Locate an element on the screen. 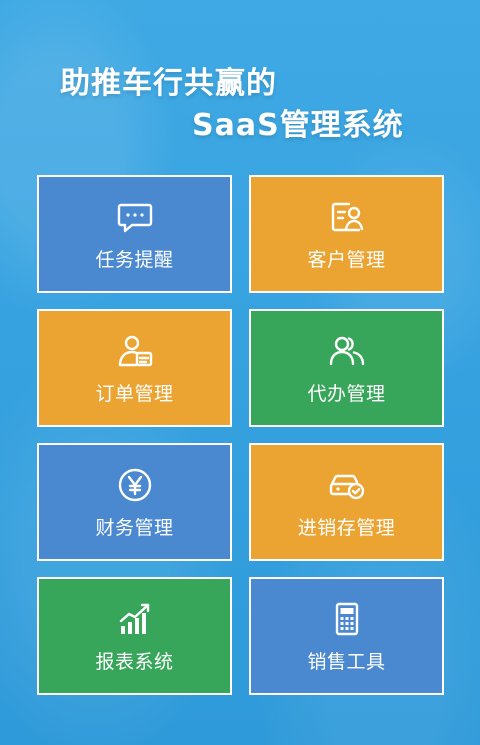 The image size is (480, 745). tile-finance-management: 财务管理 is located at coordinates (134, 502).